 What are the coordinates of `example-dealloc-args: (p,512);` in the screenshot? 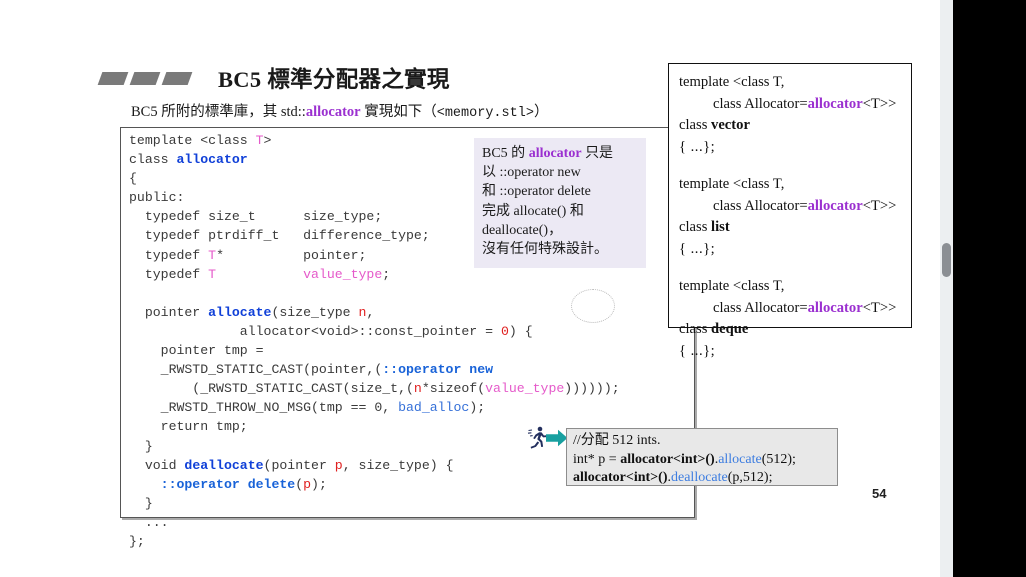 It's located at (750, 478).